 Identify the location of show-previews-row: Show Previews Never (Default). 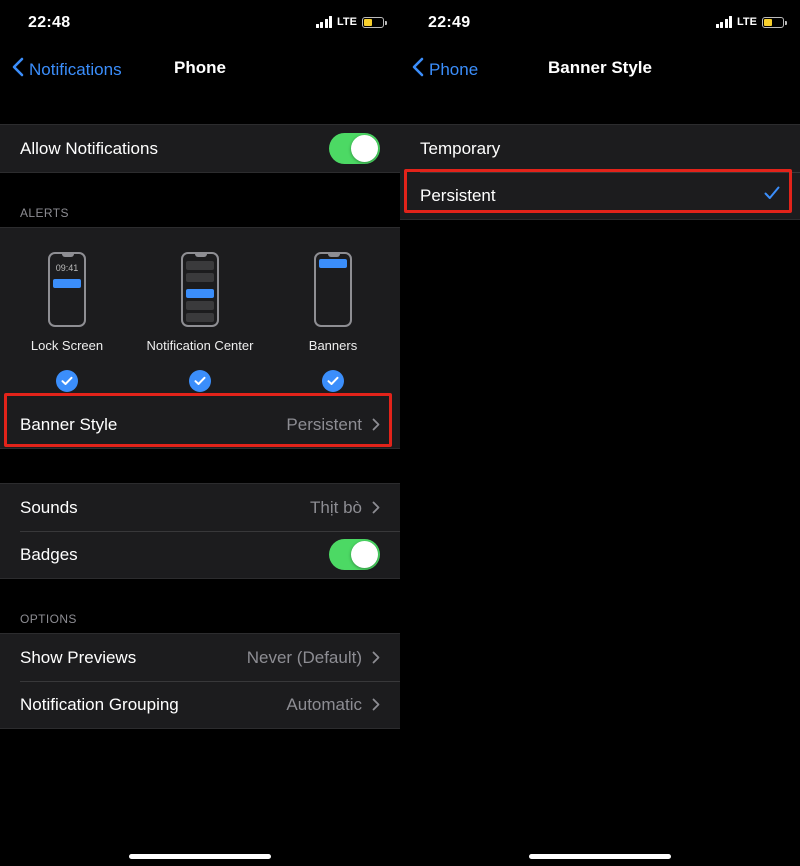
(200, 657).